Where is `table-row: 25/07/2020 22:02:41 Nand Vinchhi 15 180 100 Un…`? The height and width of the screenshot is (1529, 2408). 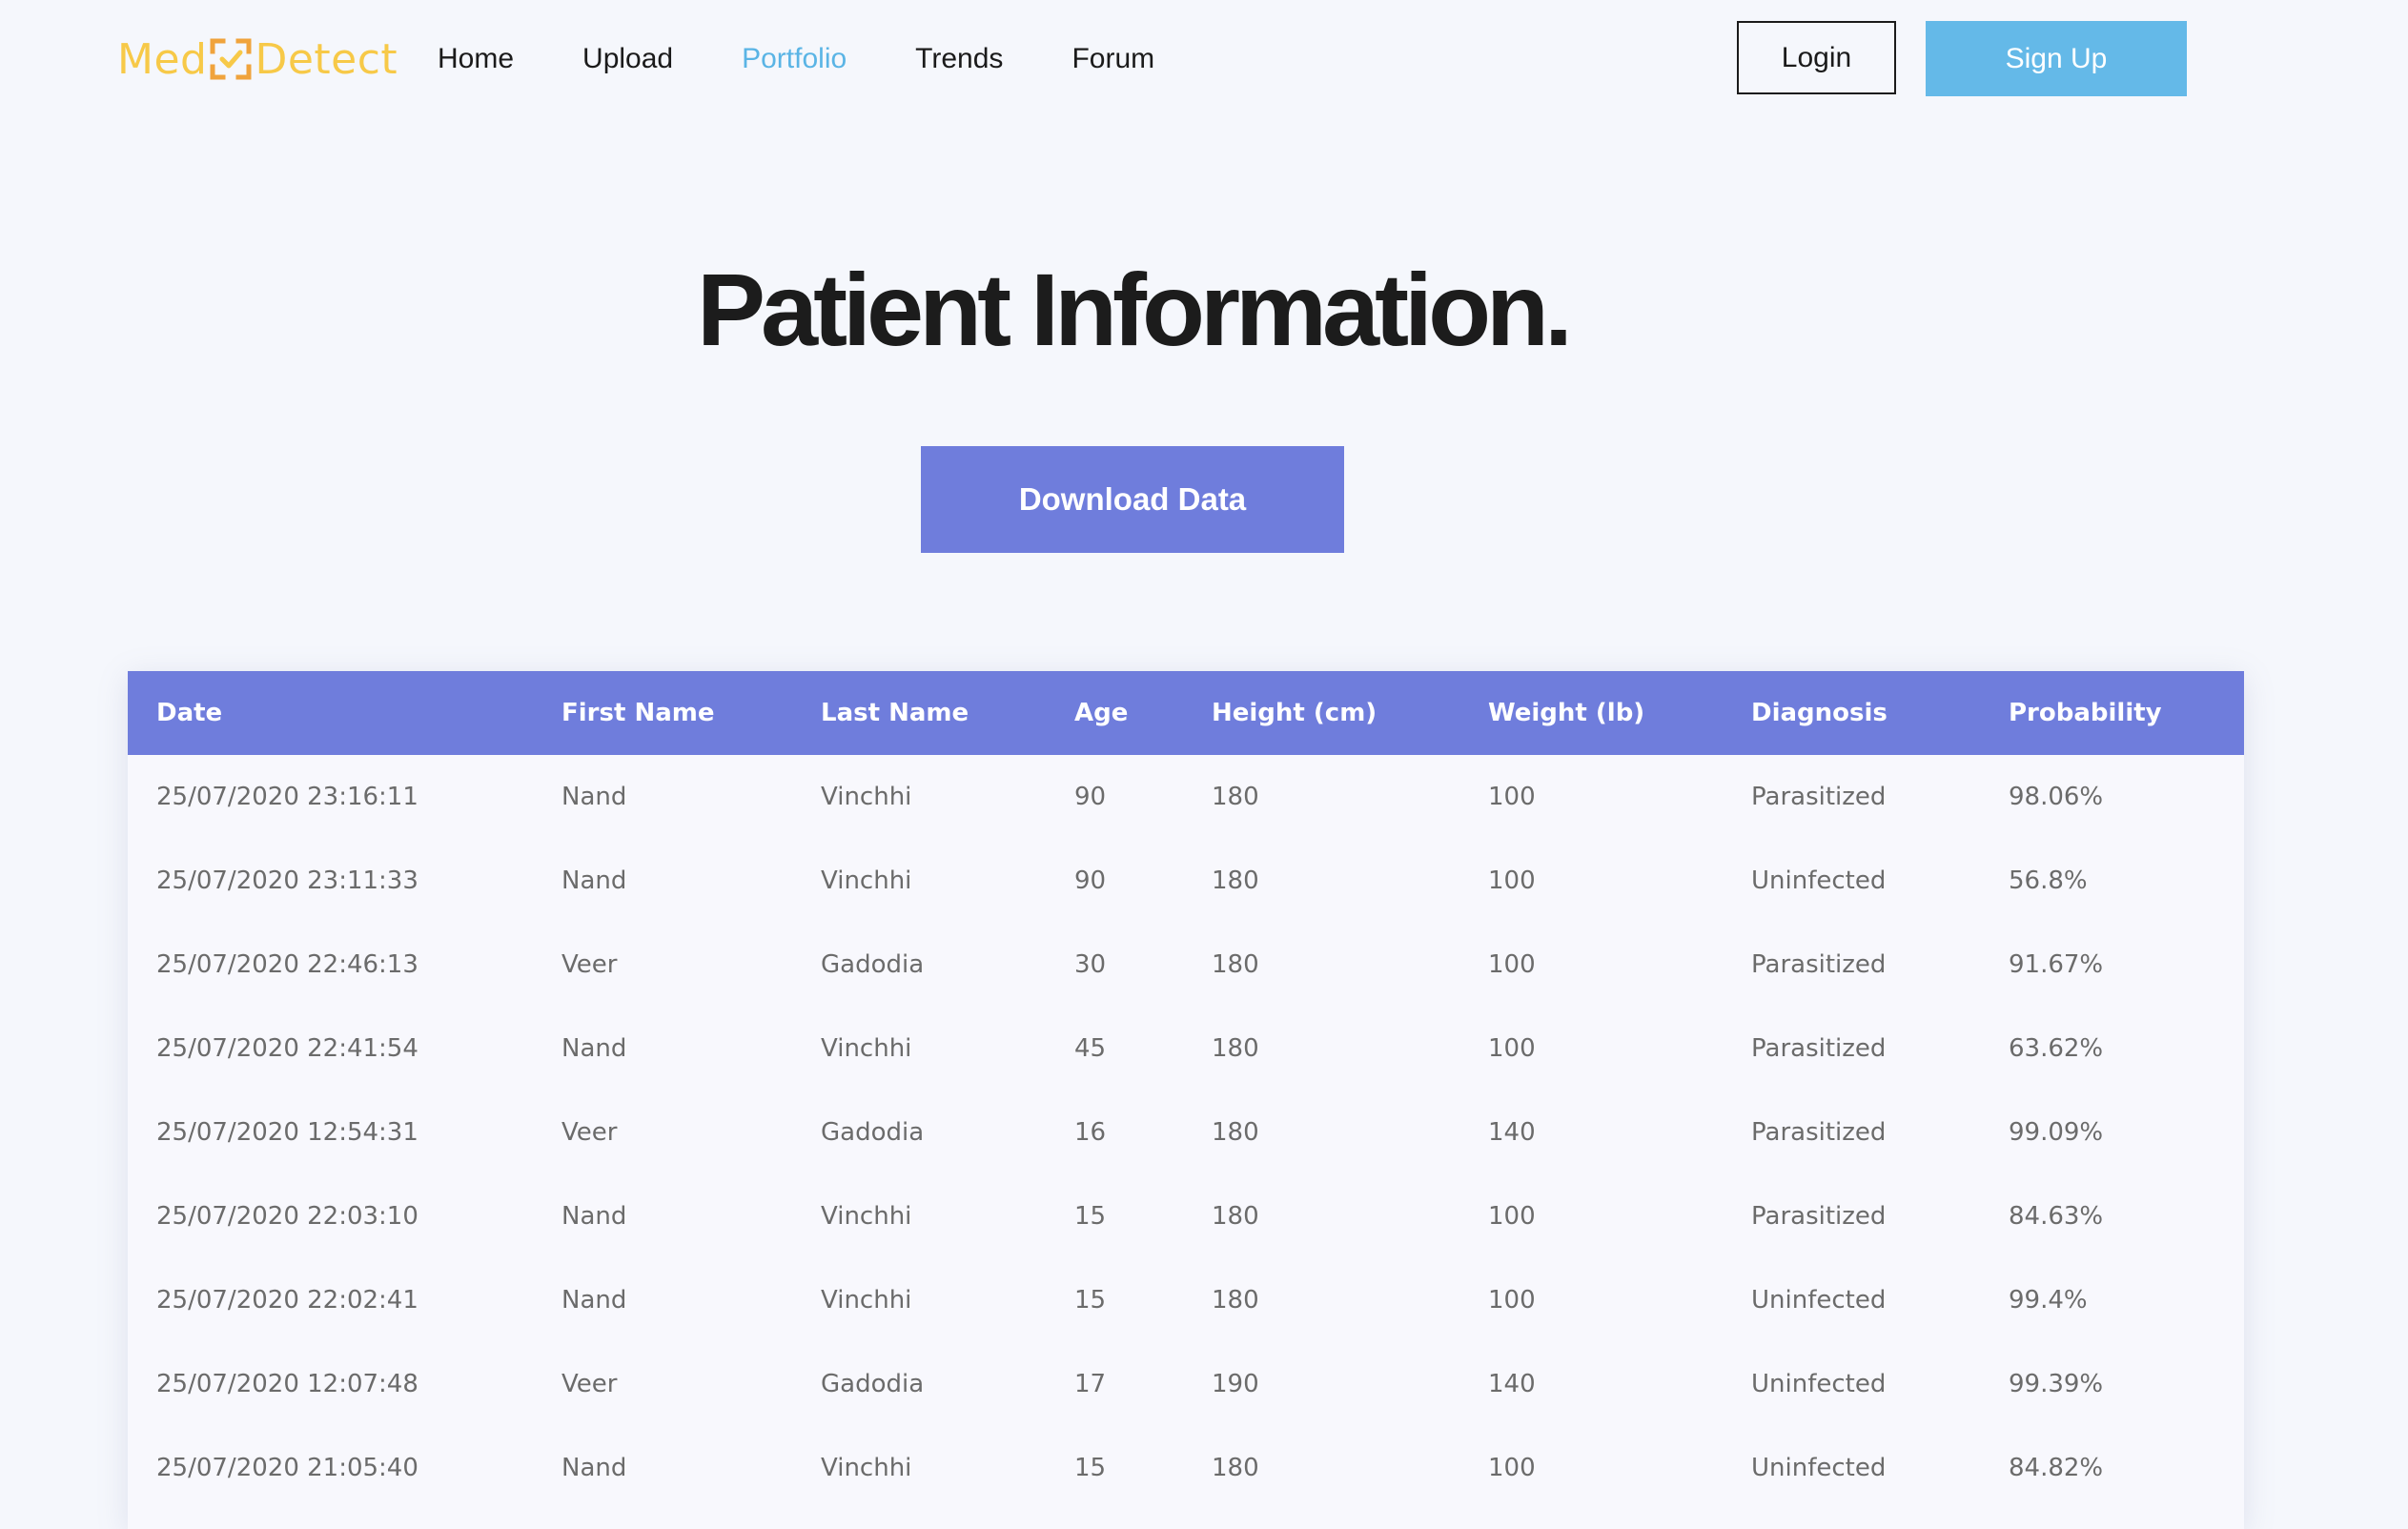
table-row: 25/07/2020 22:02:41 Nand Vinchhi 15 180 100 Un… is located at coordinates (1186, 1300).